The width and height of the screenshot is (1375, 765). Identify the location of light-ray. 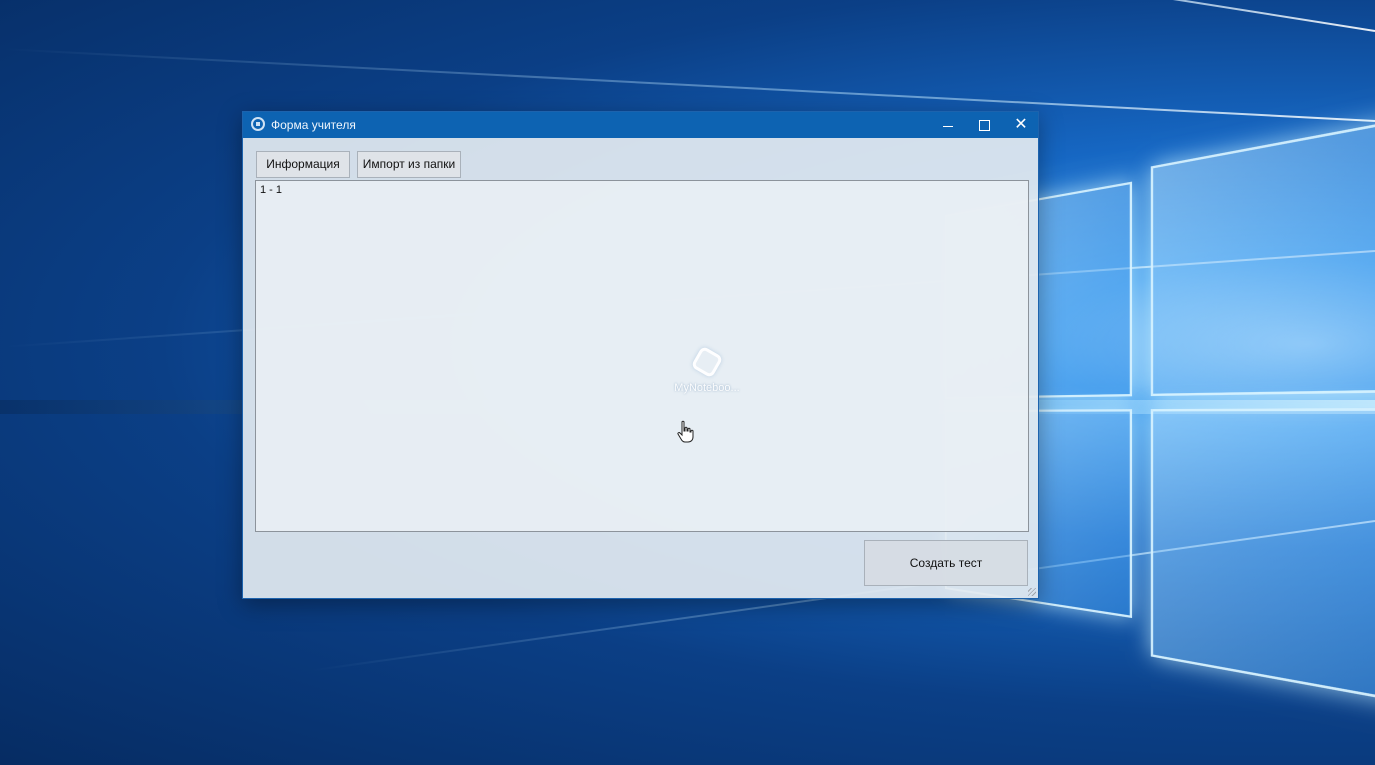
(844, 16).